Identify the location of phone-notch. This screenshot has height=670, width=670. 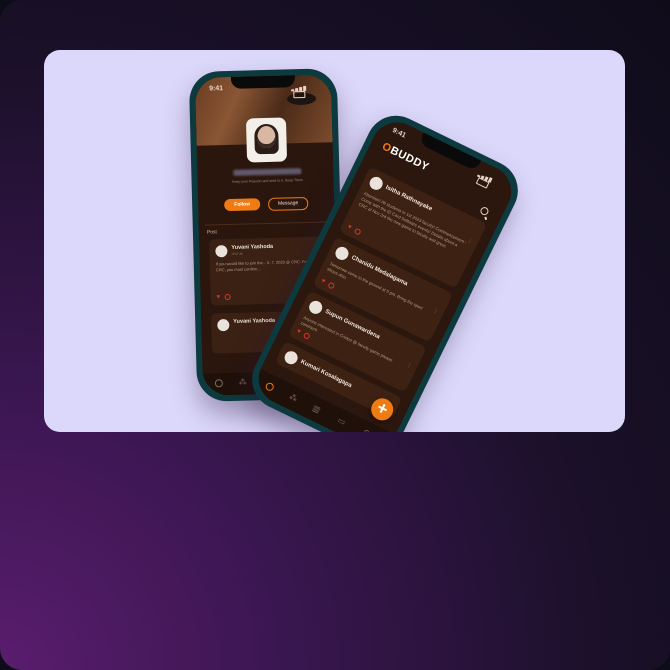
(263, 82).